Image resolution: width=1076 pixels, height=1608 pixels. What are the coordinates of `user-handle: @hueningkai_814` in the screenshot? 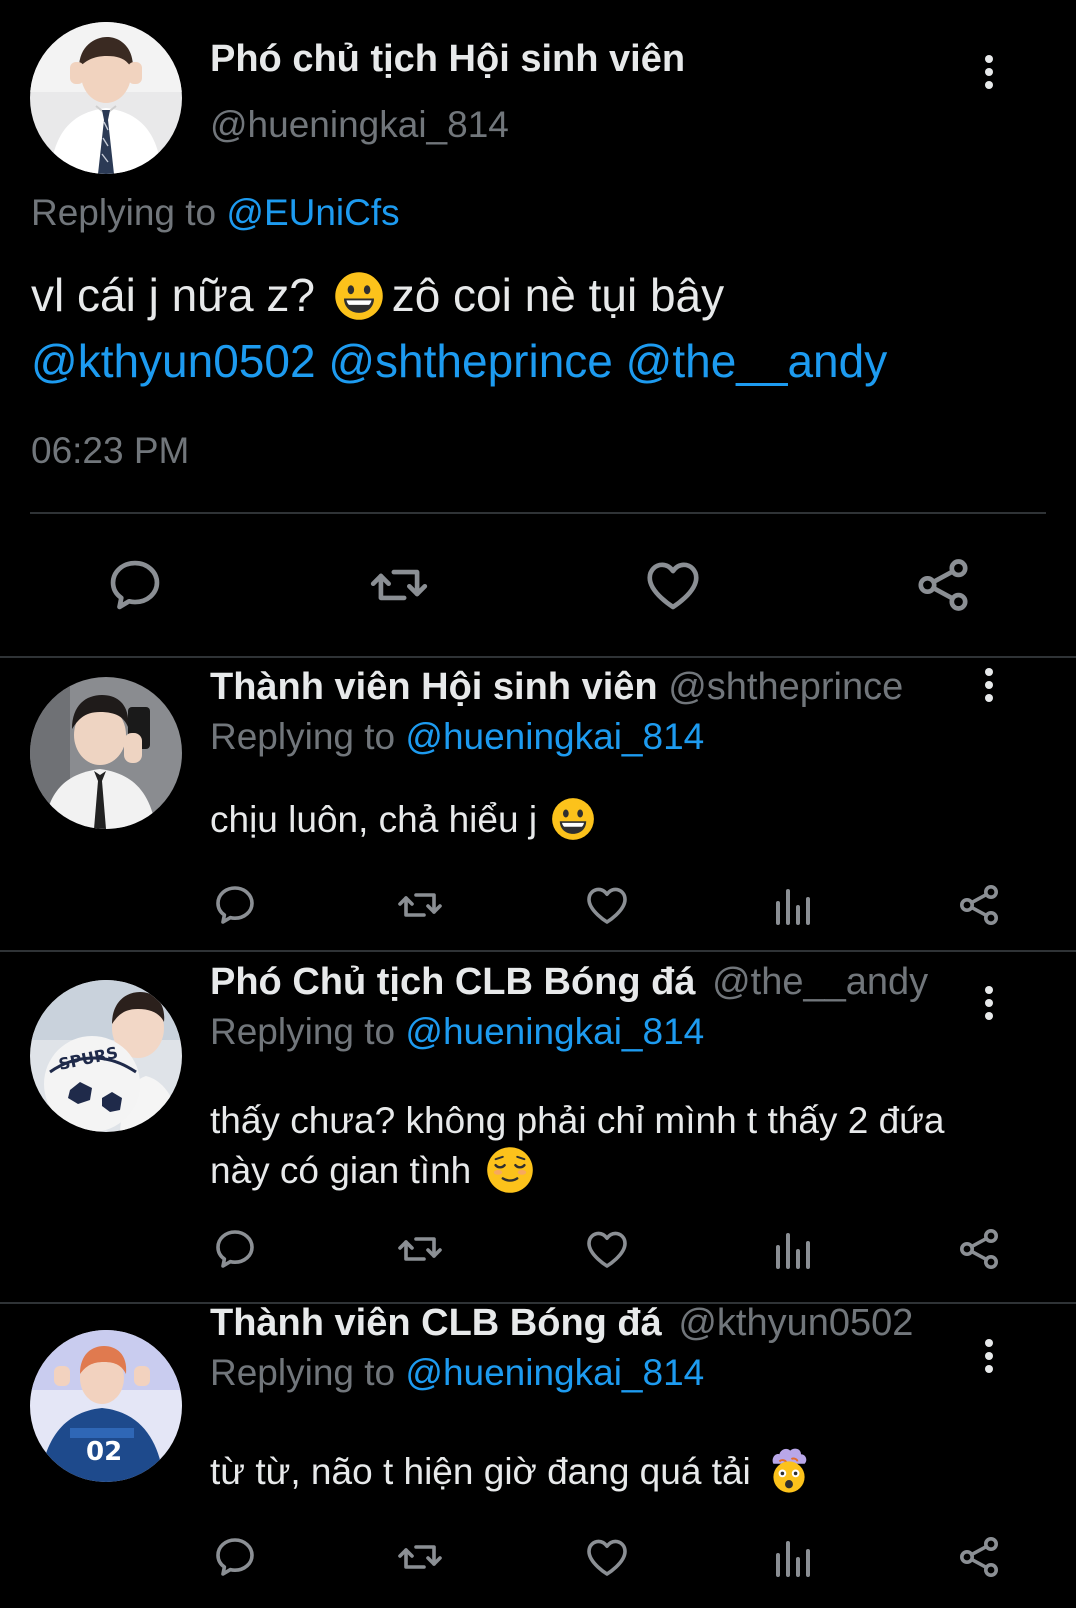 It's located at (359, 125).